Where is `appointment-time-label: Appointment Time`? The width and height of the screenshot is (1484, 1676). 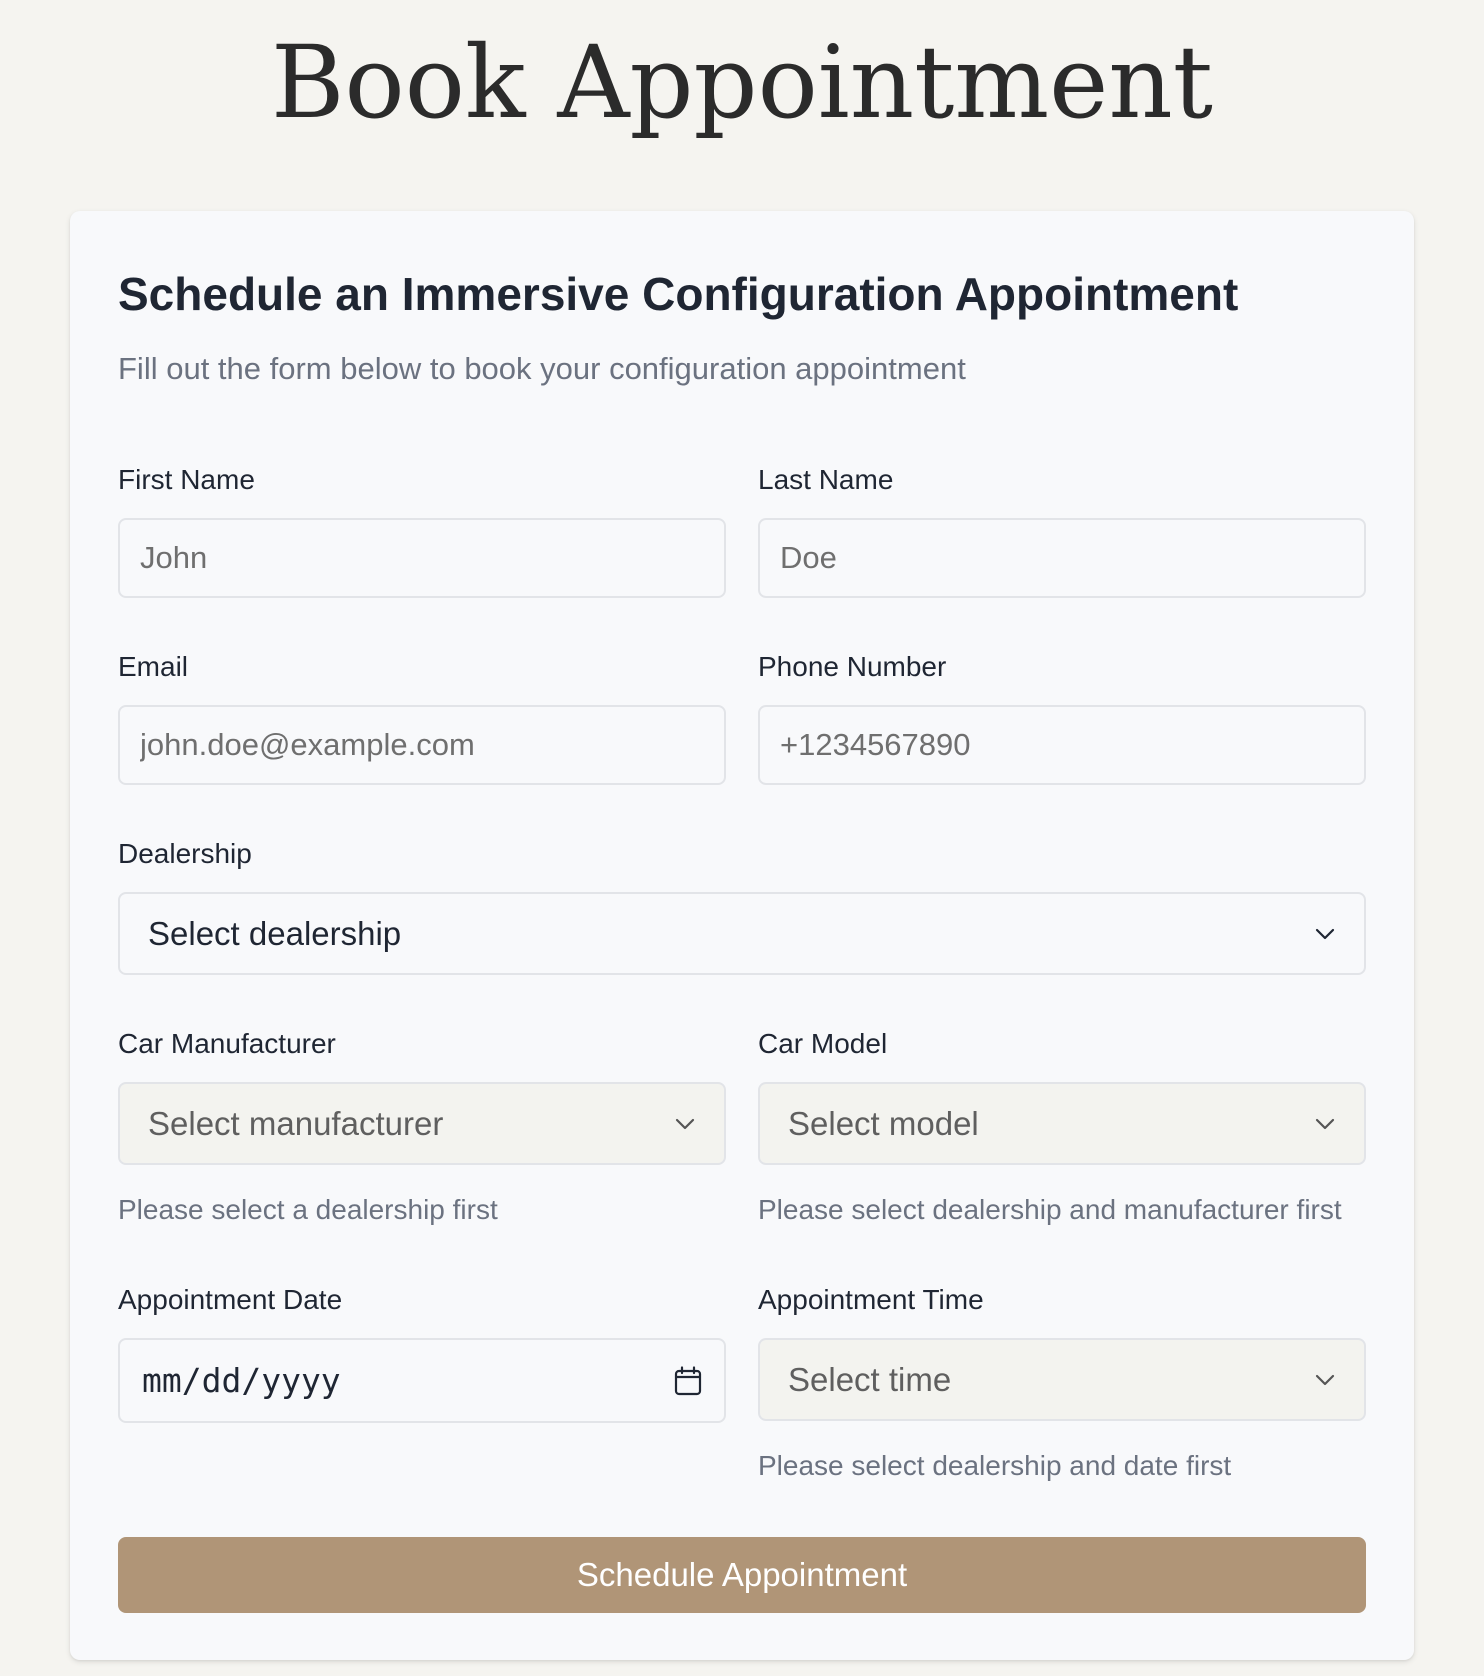 appointment-time-label: Appointment Time is located at coordinates (871, 1299).